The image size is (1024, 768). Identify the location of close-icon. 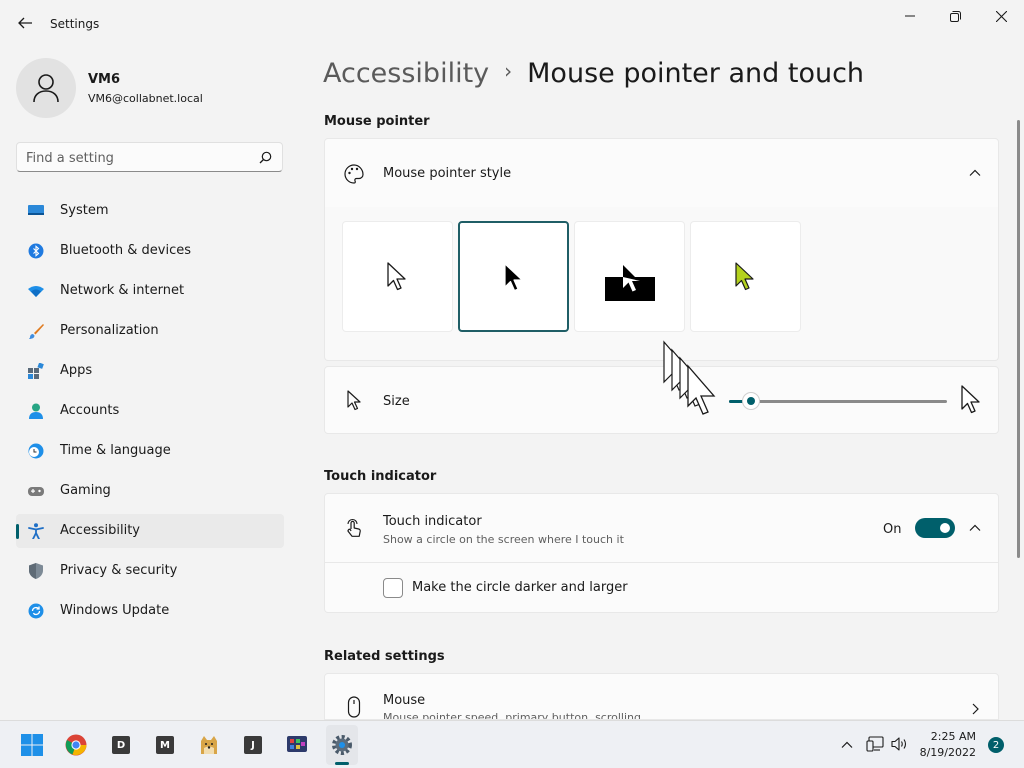
(1001, 16).